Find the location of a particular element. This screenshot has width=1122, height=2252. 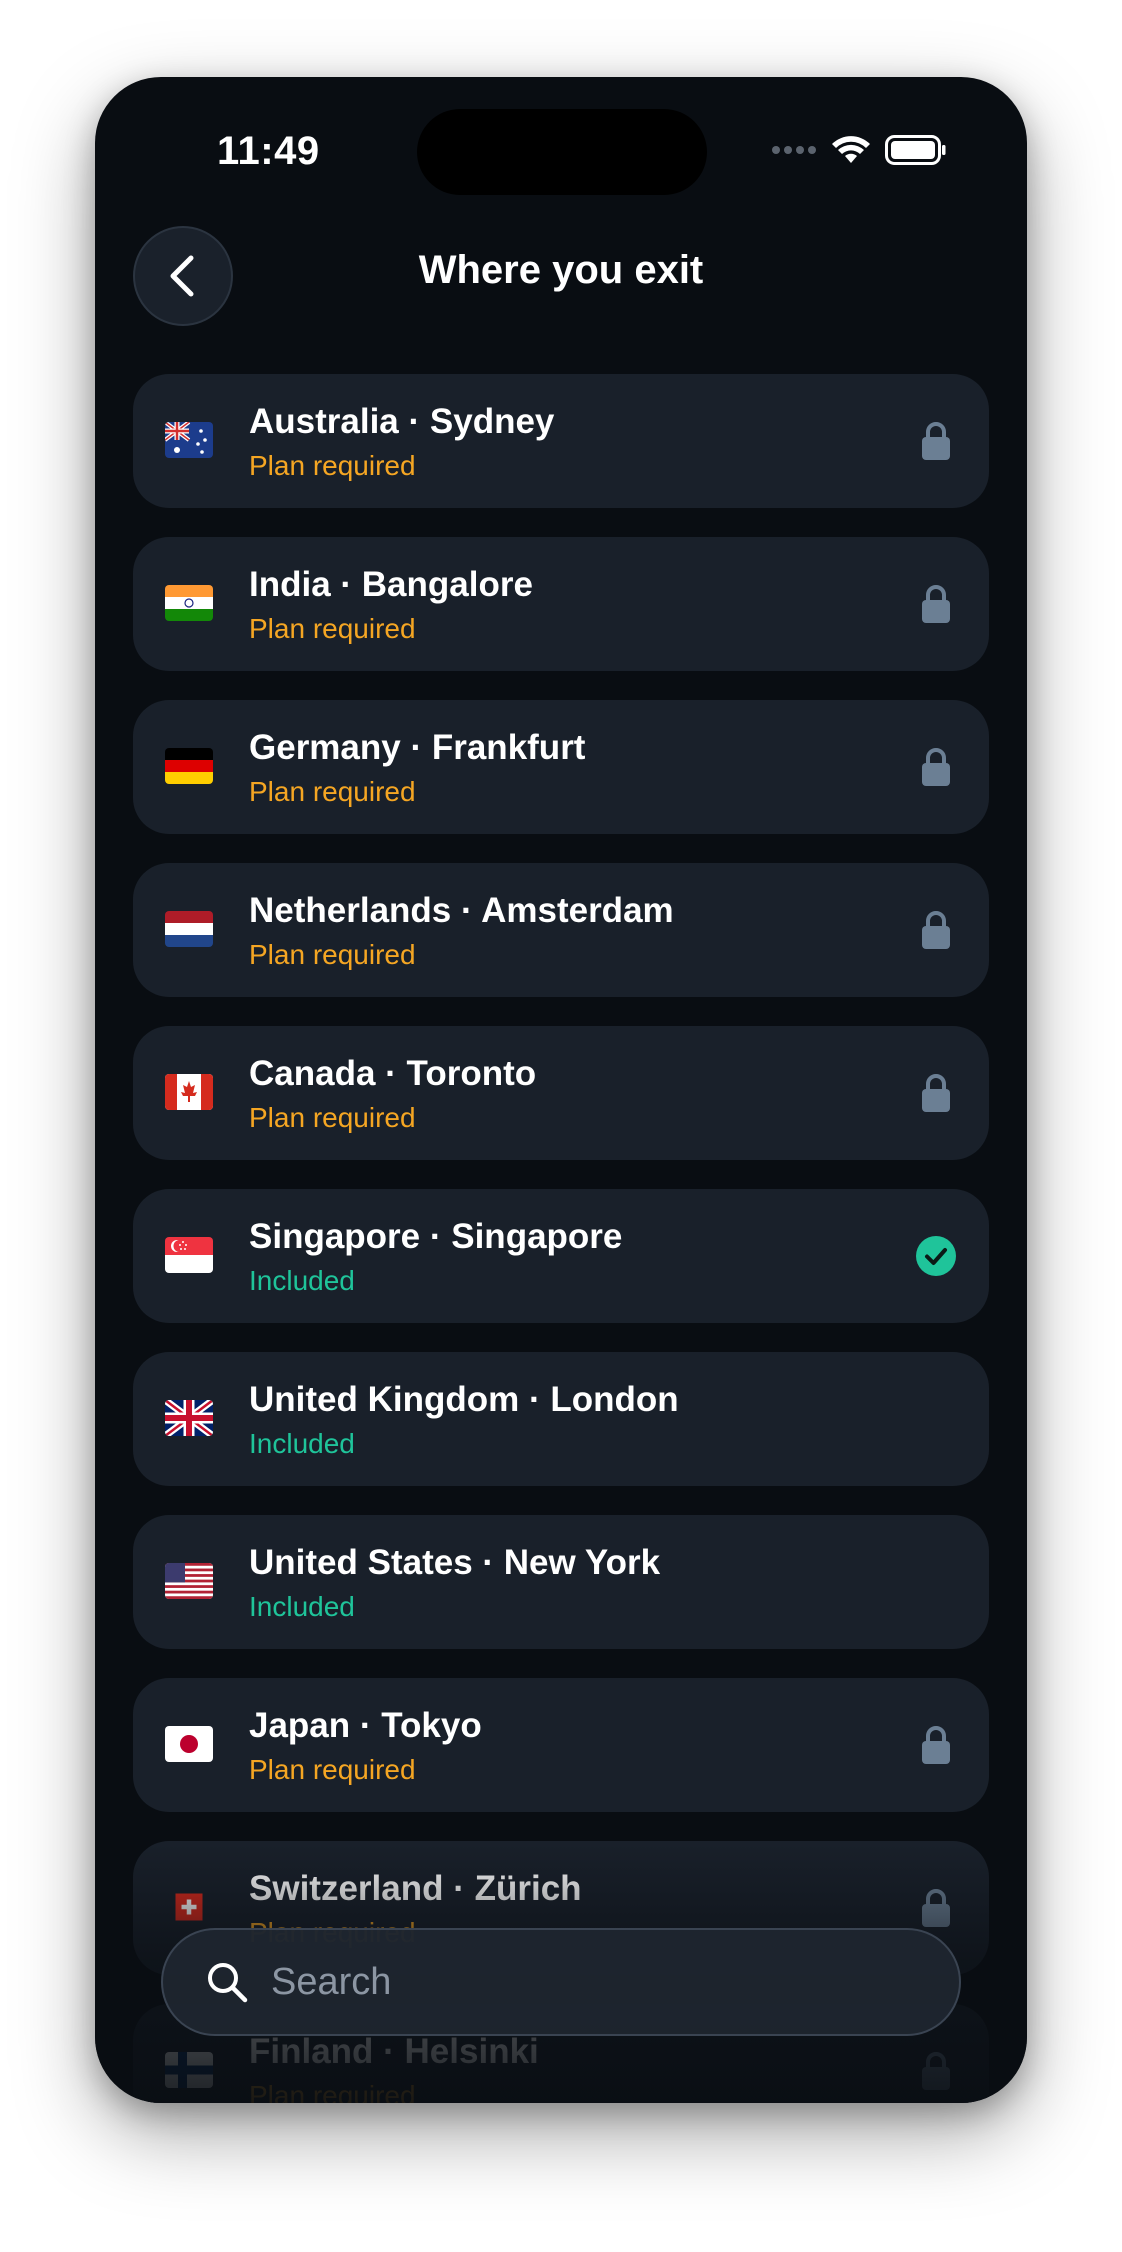

status-icons is located at coordinates (859, 150).